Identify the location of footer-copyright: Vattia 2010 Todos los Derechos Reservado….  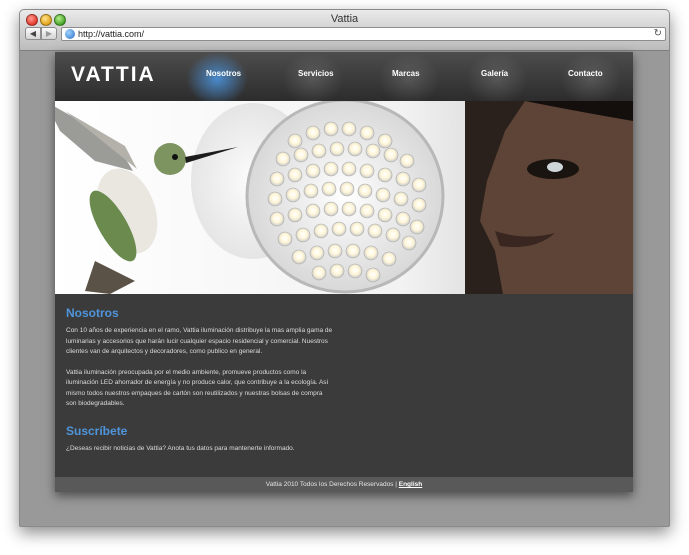
(331, 484).